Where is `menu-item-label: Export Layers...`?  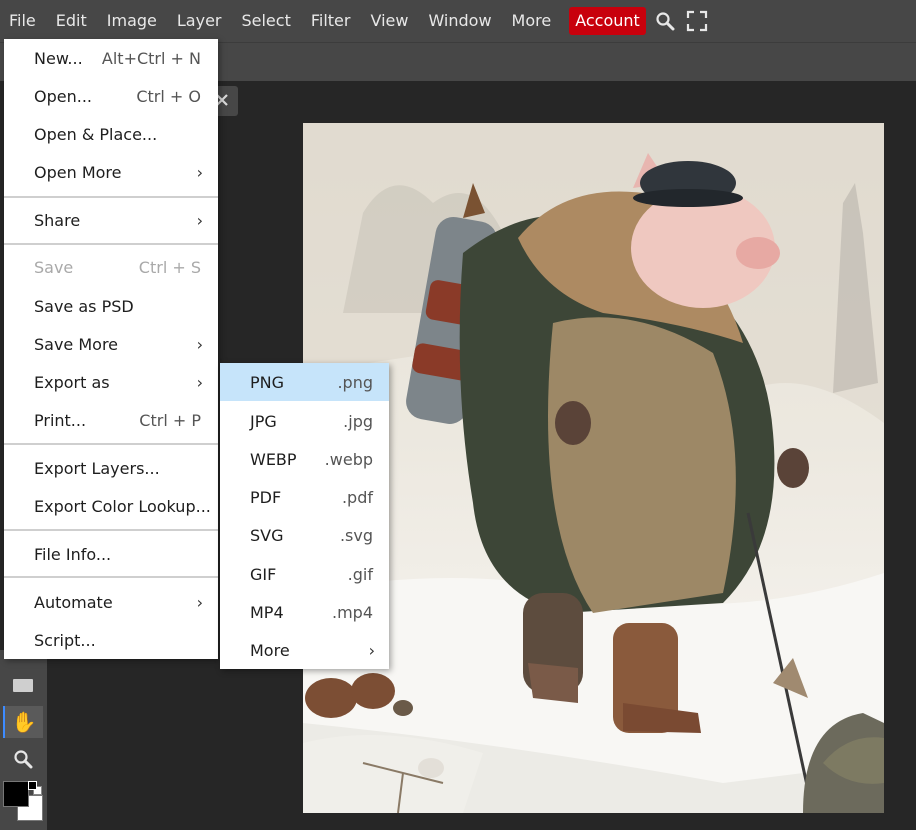 menu-item-label: Export Layers... is located at coordinates (97, 468).